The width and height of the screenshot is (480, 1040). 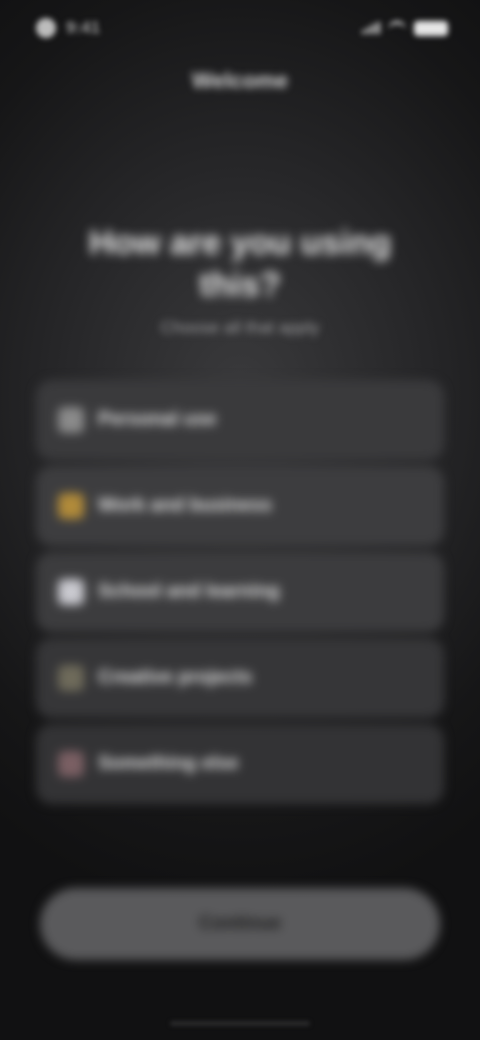 I want to click on status-time: 9:41, so click(x=83, y=27).